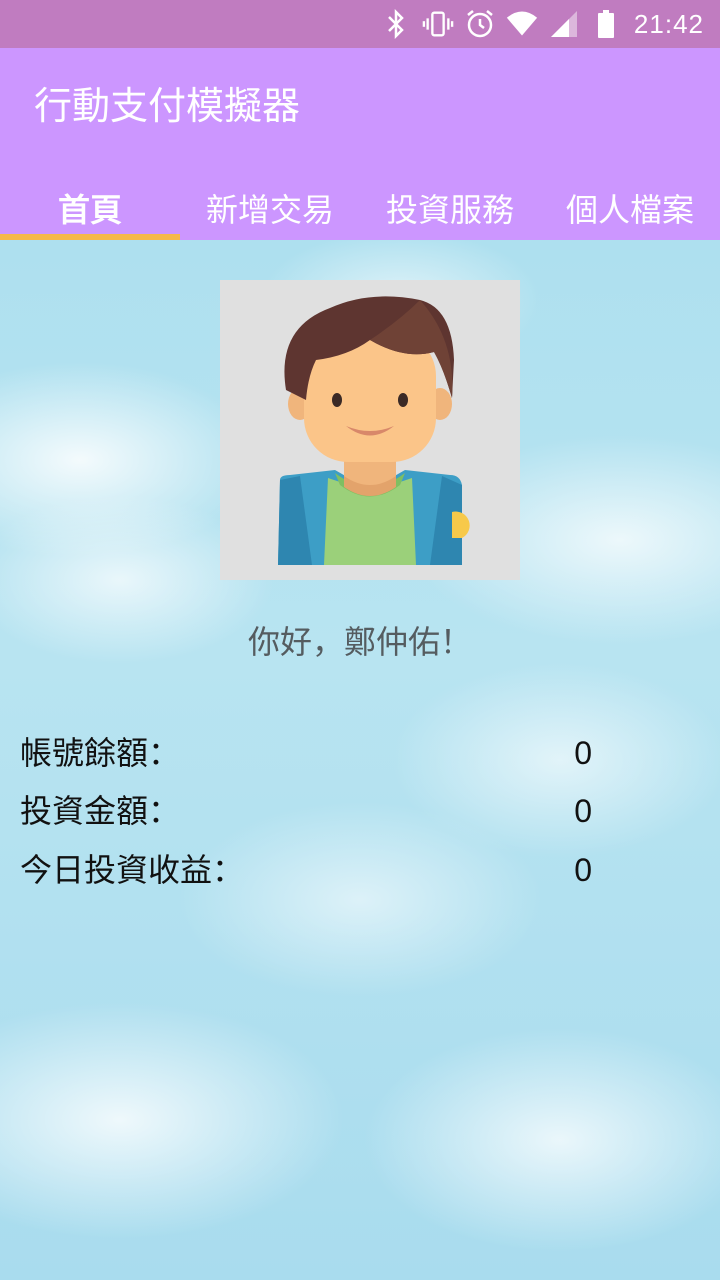 The width and height of the screenshot is (720, 1280). I want to click on status-time: 21:42, so click(668, 23).